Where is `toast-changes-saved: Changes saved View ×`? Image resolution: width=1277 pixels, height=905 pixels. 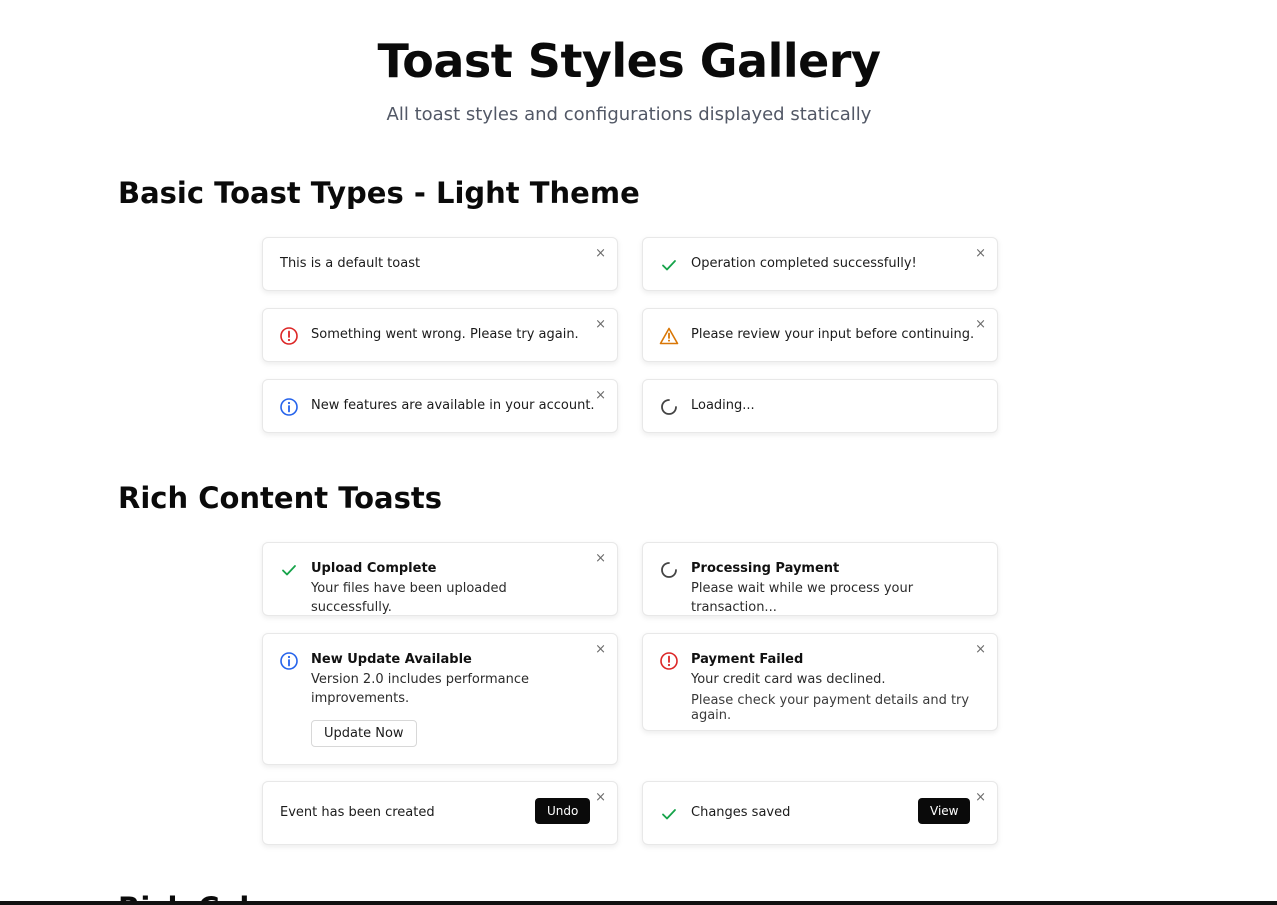
toast-changes-saved: Changes saved View × is located at coordinates (820, 813).